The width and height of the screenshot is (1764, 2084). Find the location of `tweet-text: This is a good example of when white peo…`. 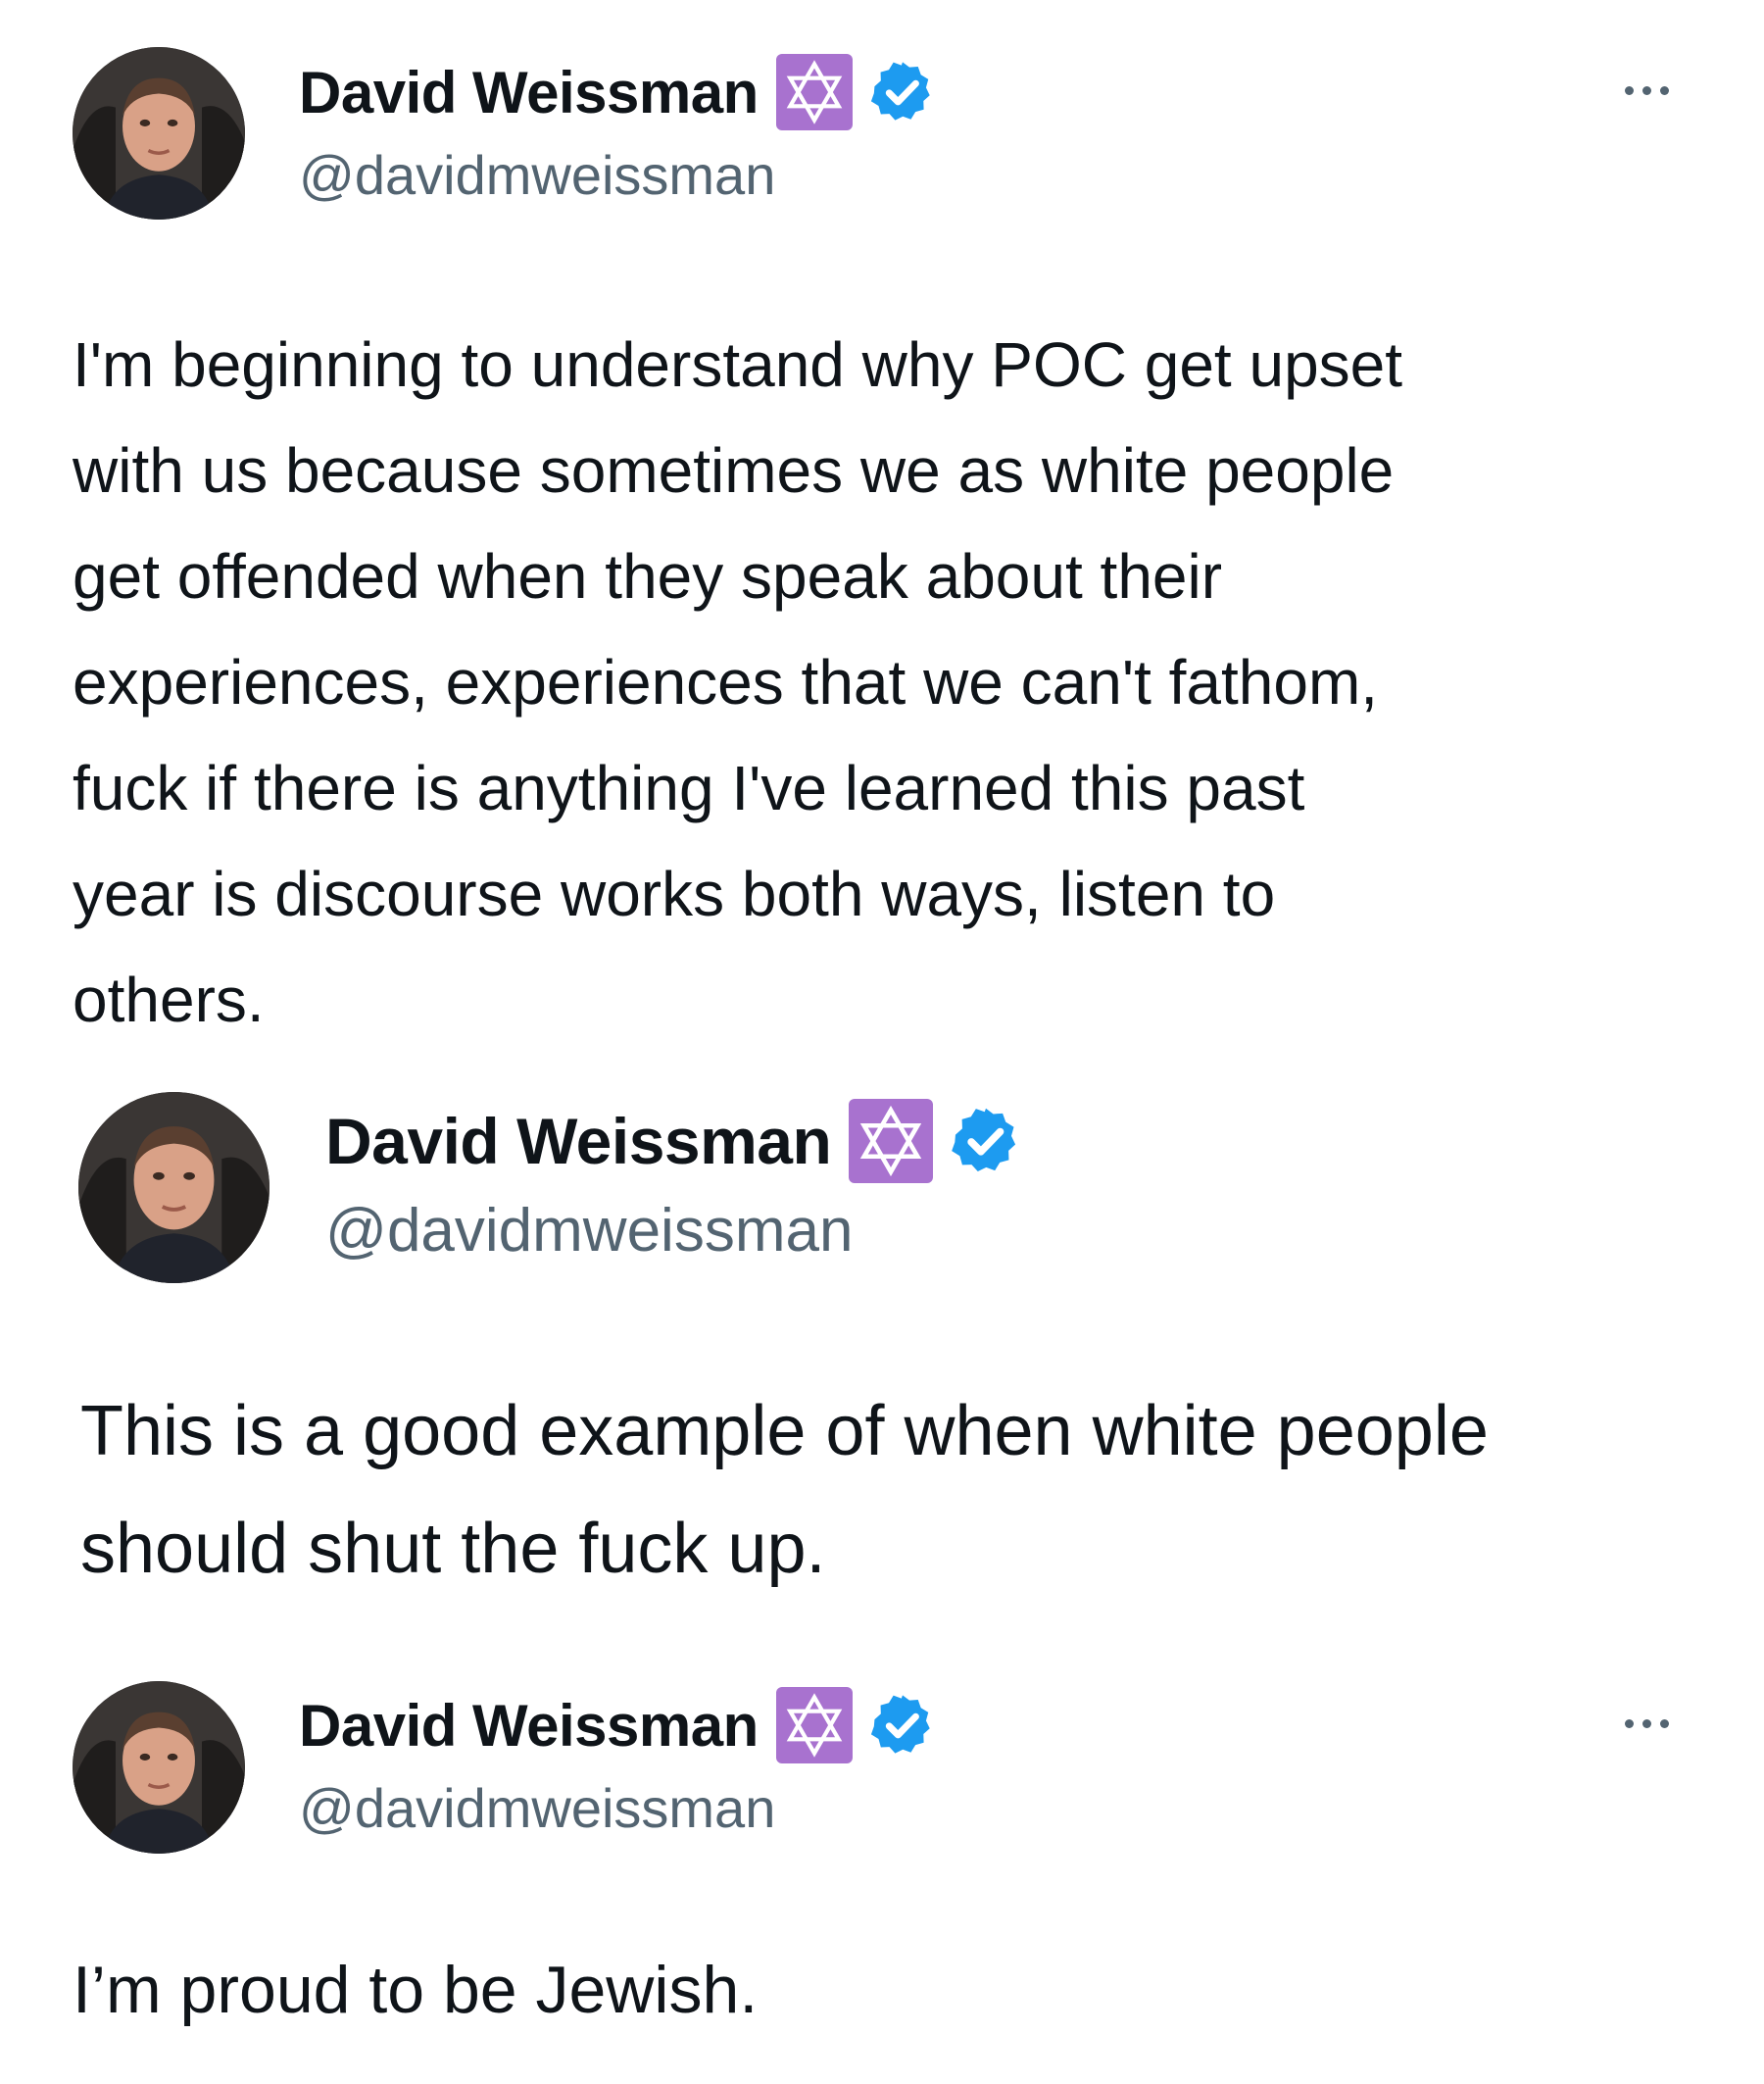

tweet-text: This is a good example of when white peo… is located at coordinates (784, 1490).